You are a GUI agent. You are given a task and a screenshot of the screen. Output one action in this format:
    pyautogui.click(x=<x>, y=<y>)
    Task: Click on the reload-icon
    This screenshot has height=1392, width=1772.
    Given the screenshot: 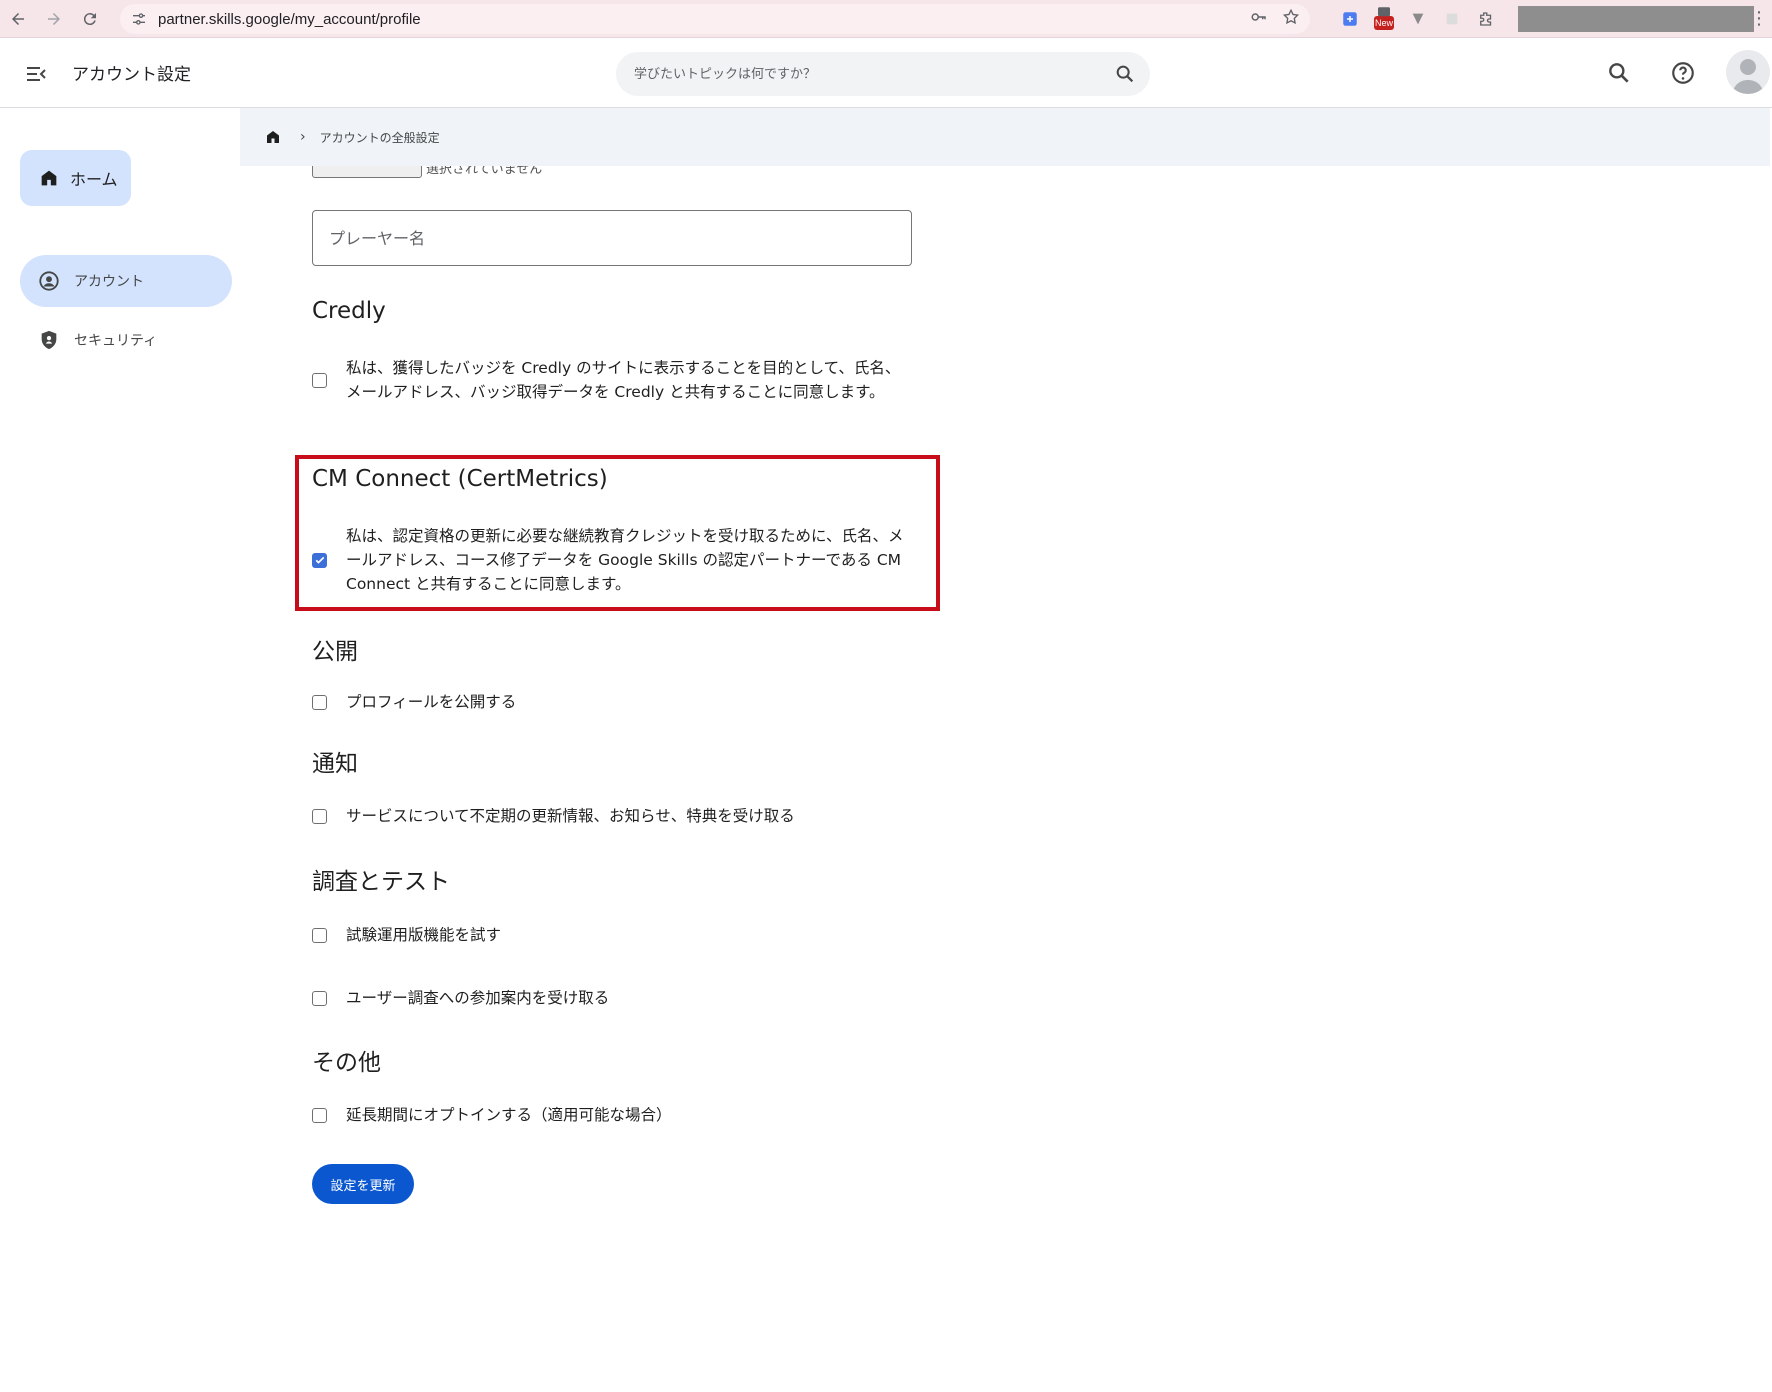 What is the action you would take?
    pyautogui.click(x=89, y=18)
    